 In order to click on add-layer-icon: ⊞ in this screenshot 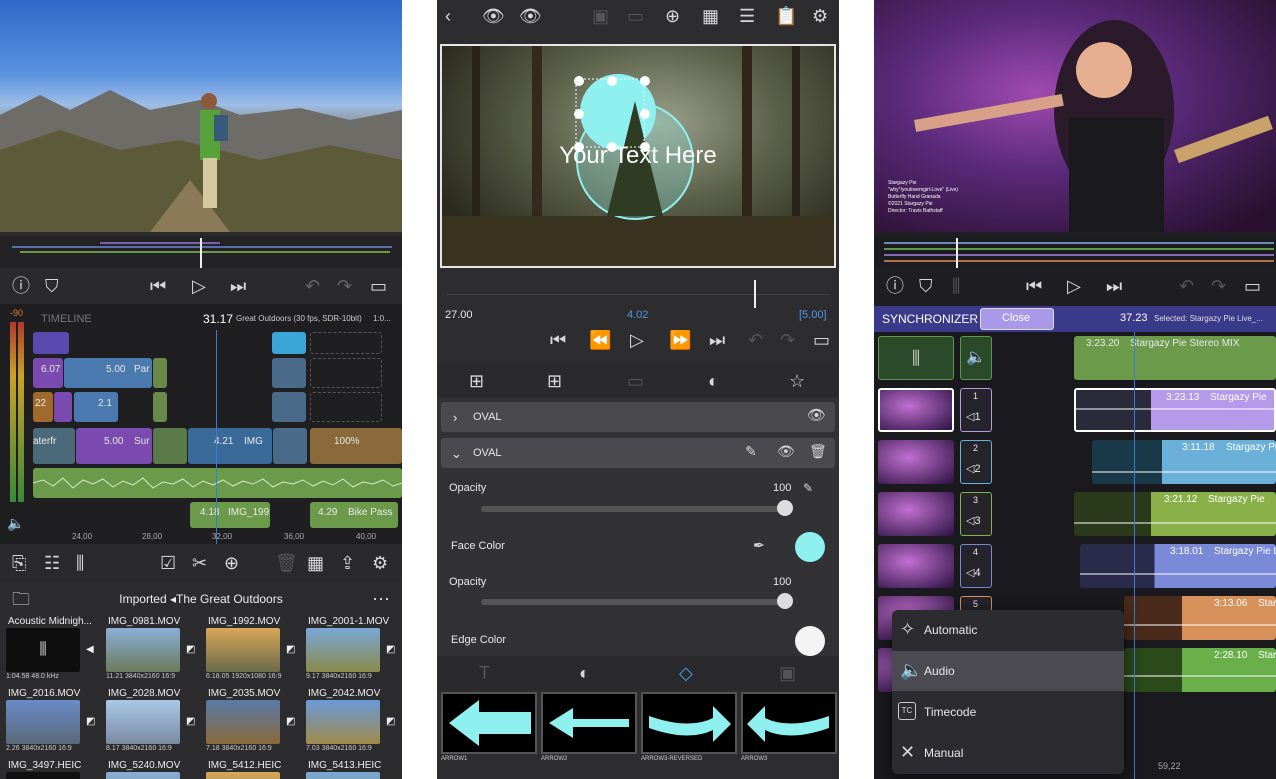, I will do `click(554, 381)`.